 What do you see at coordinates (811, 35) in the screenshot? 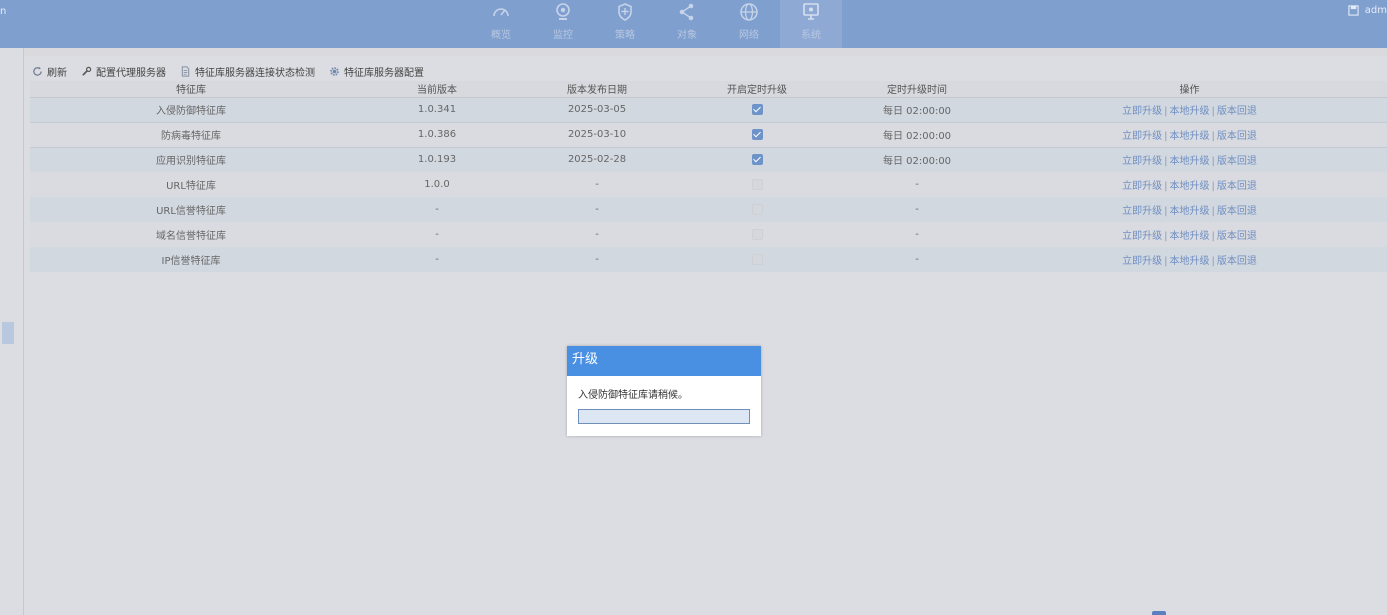
I see `nav-label: 系统` at bounding box center [811, 35].